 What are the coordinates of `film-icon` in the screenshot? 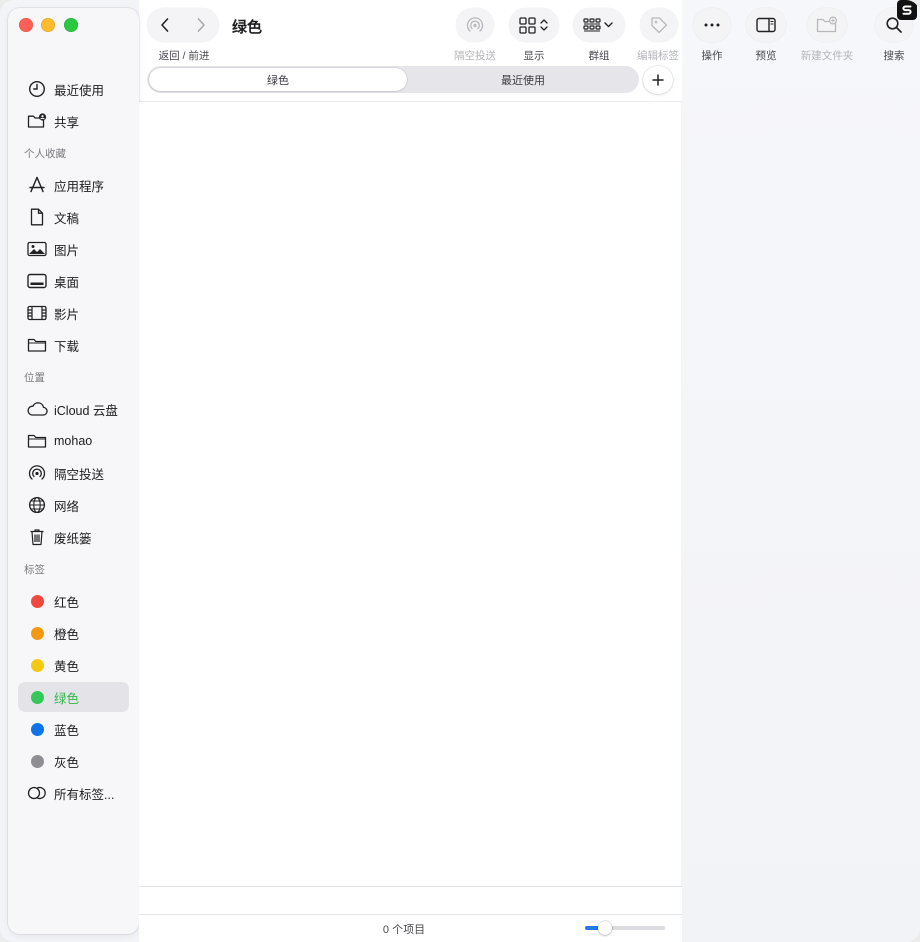 It's located at (37, 313).